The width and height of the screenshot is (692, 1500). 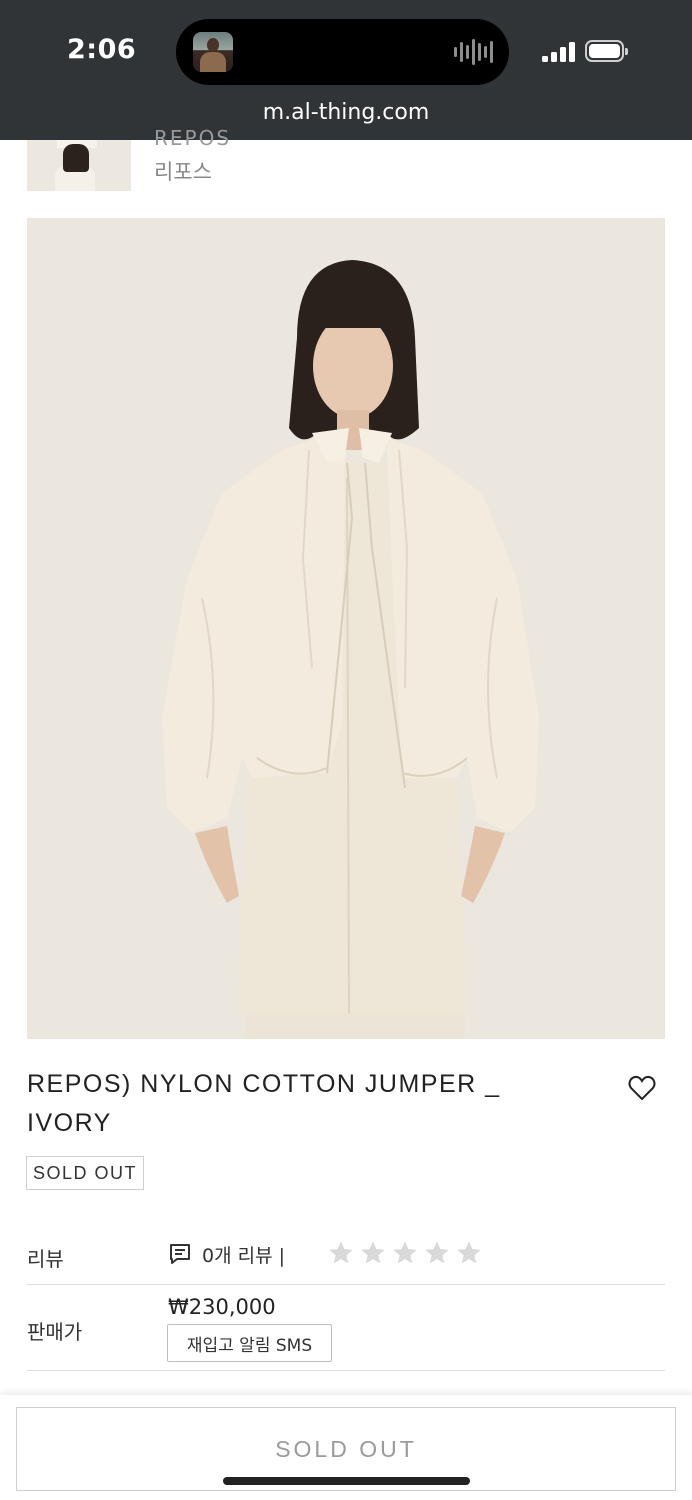 What do you see at coordinates (79, 165) in the screenshot?
I see `brand-thumbnail` at bounding box center [79, 165].